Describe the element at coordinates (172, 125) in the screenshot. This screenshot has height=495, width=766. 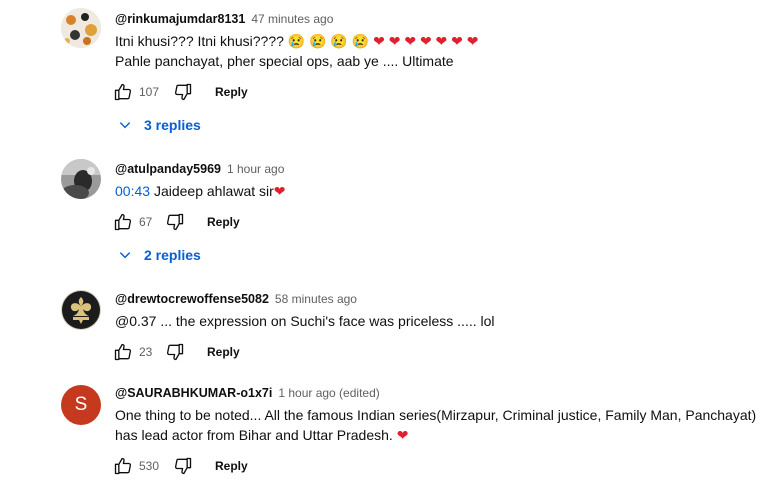
I see `replies-label: 3 replies` at that location.